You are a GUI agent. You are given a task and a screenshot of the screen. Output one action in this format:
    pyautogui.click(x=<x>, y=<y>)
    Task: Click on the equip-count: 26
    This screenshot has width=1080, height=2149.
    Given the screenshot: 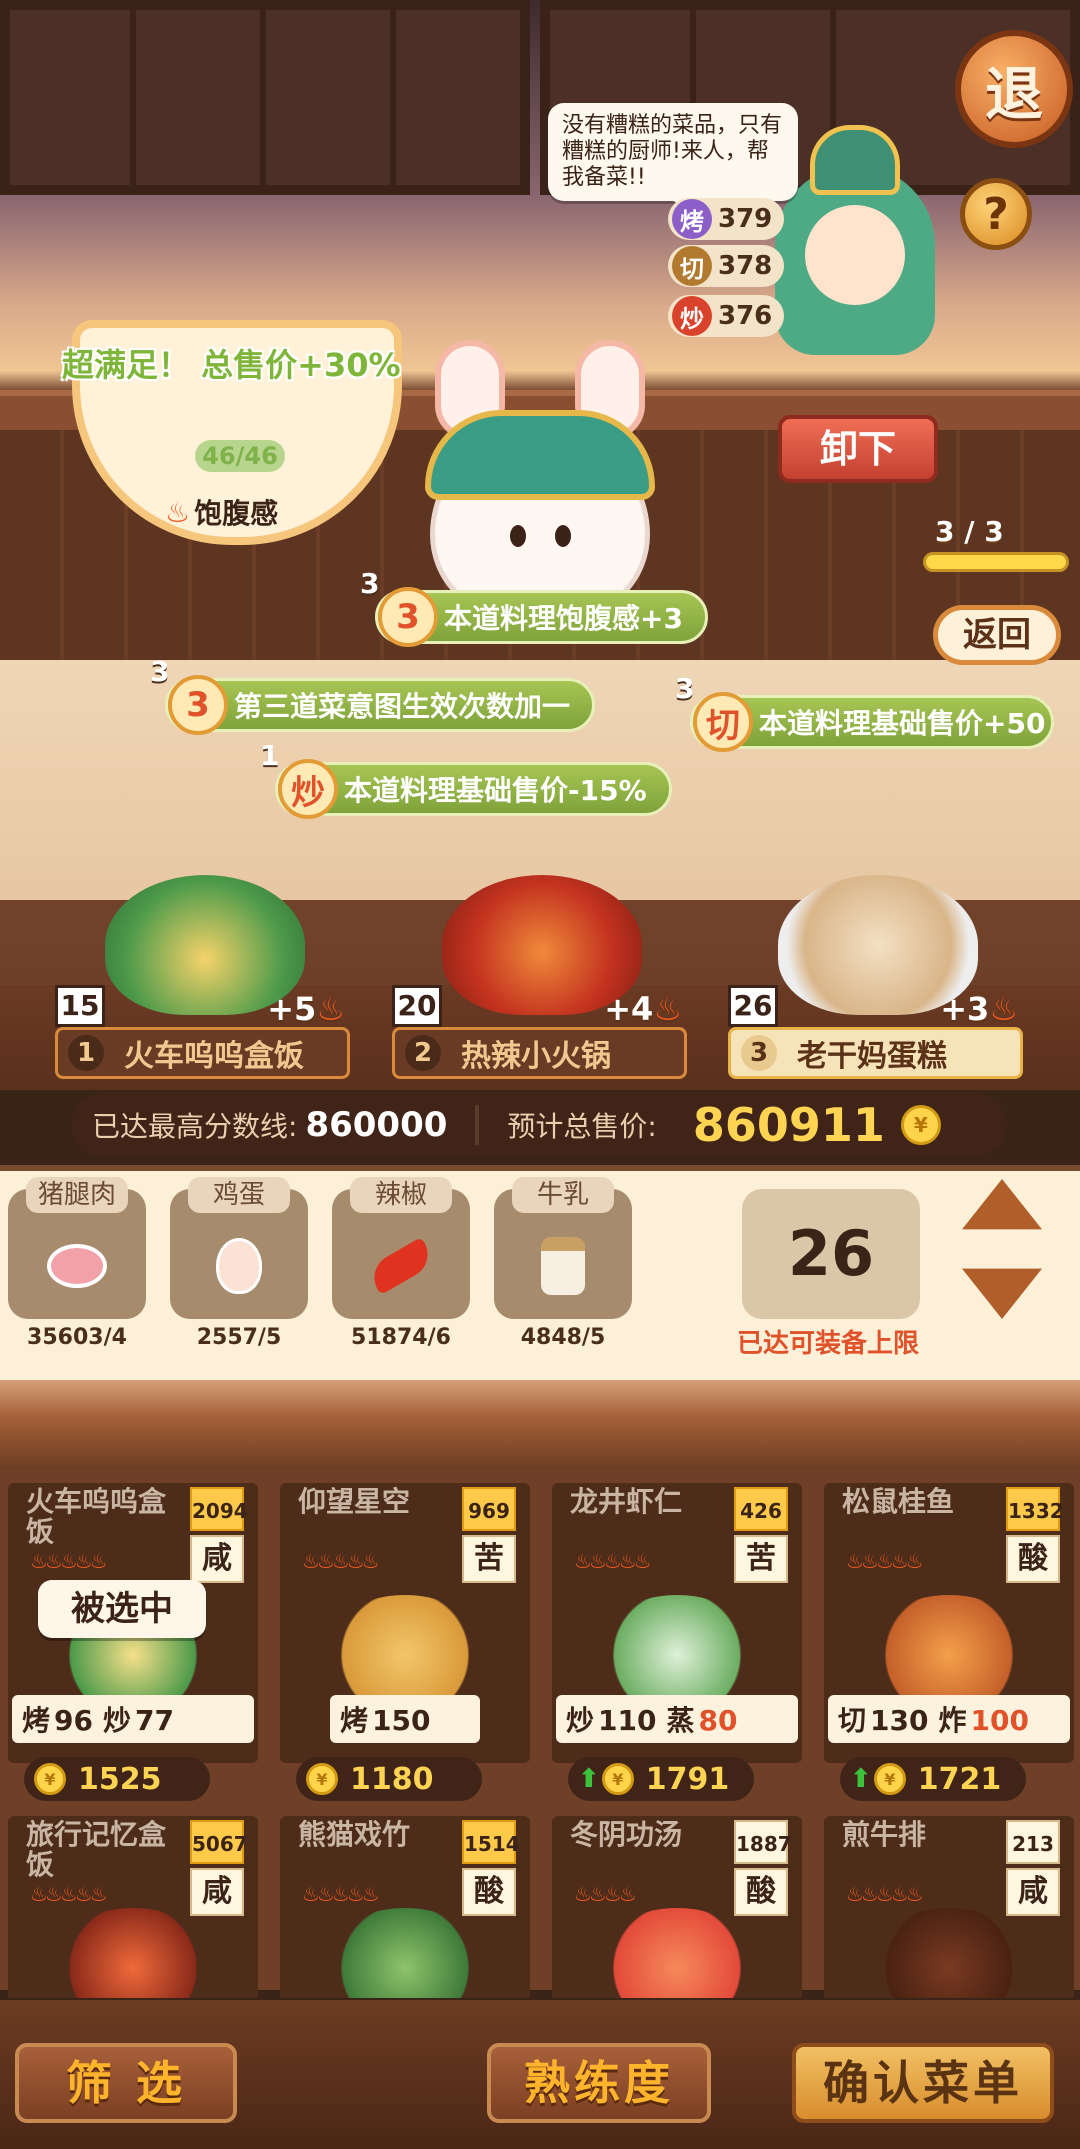 What is the action you would take?
    pyautogui.click(x=831, y=1254)
    